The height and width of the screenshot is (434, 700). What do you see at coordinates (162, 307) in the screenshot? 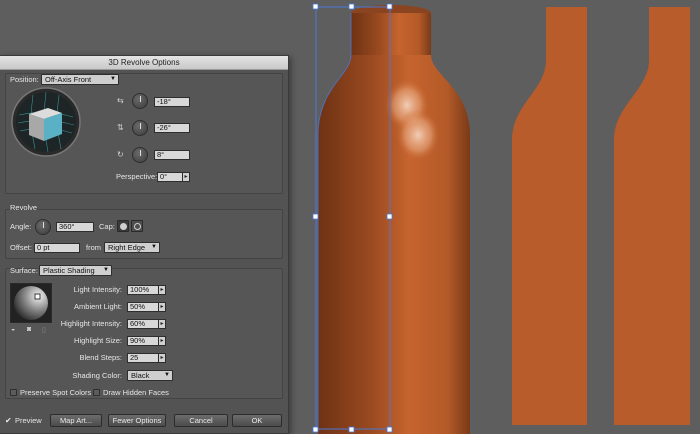
I see `ambient-light-arrow-button: ▸` at bounding box center [162, 307].